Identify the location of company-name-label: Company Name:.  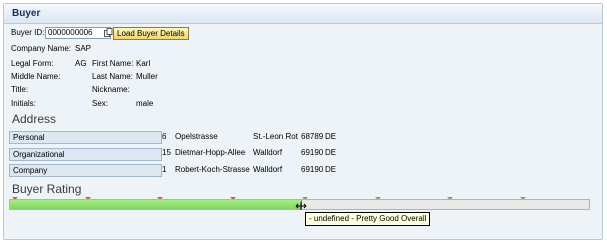
(41, 48).